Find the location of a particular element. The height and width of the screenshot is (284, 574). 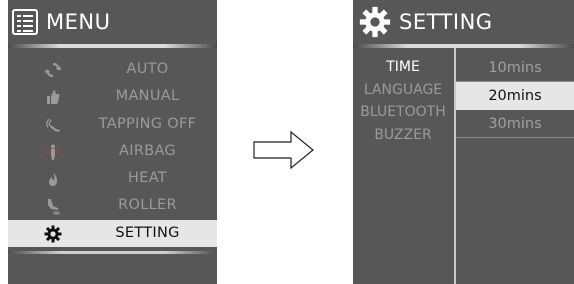

time-option-30mins: 30mins is located at coordinates (515, 124).